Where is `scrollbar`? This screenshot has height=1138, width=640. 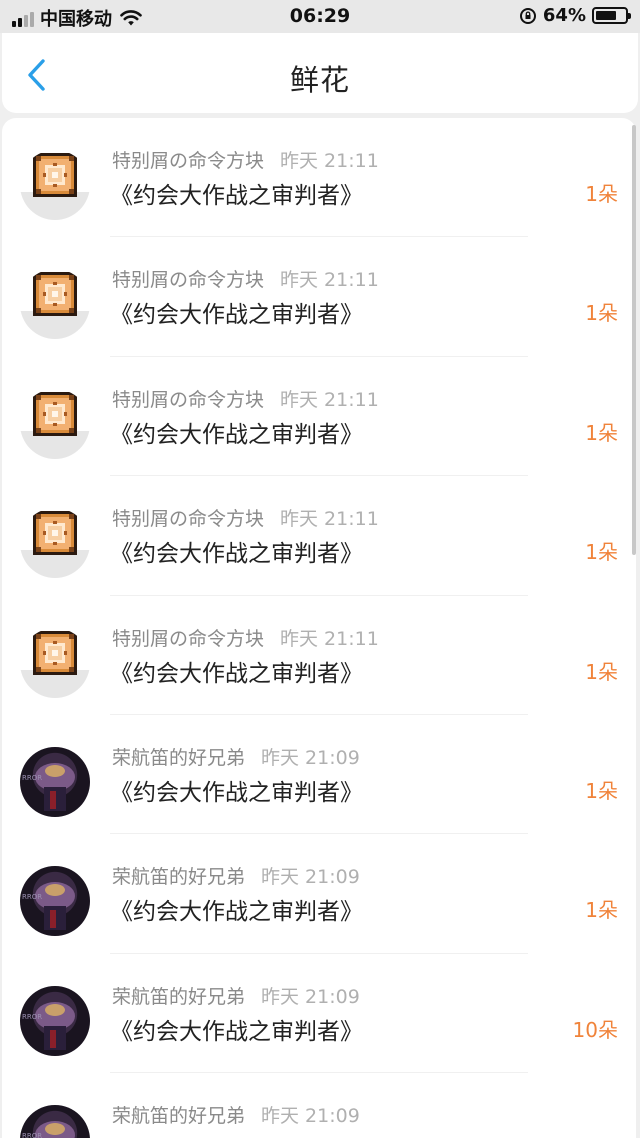 scrollbar is located at coordinates (634, 340).